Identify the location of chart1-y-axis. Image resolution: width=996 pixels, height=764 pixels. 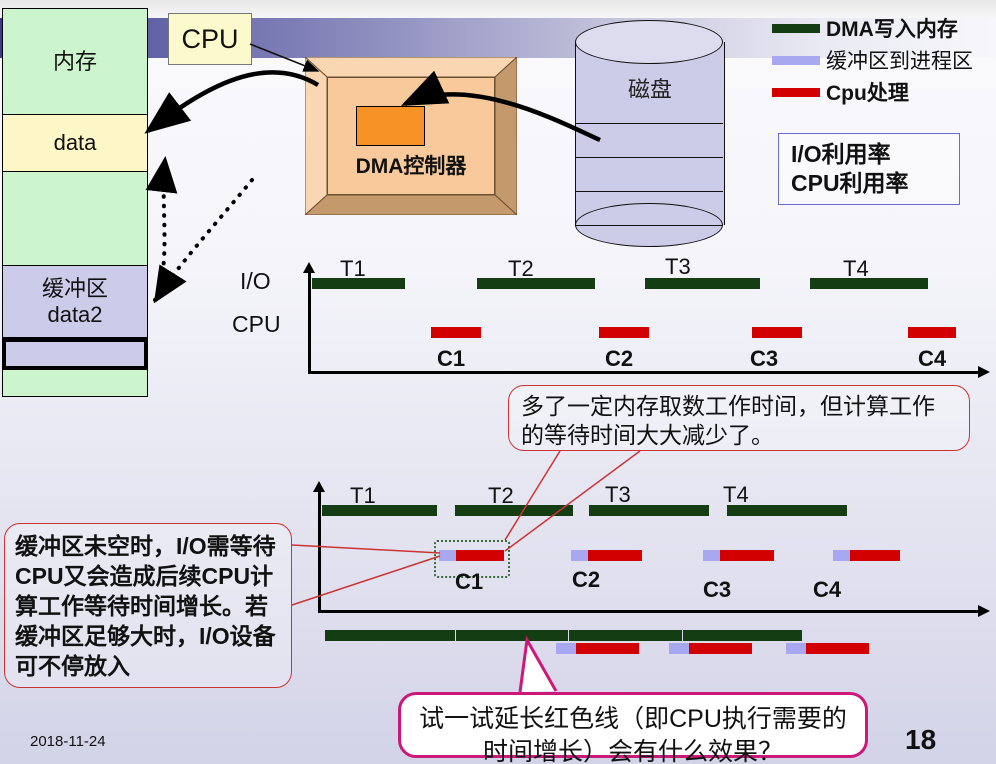
(309, 321).